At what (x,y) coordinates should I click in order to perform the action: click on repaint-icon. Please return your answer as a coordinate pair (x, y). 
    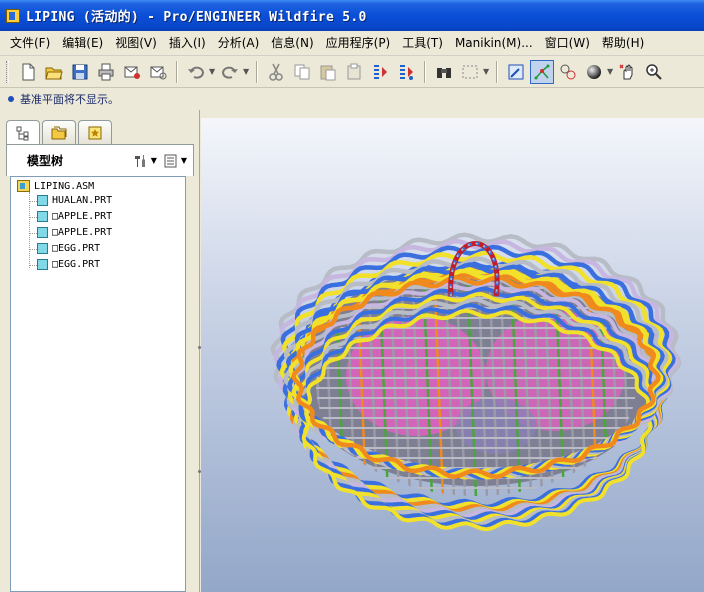
    Looking at the image, I should click on (516, 71).